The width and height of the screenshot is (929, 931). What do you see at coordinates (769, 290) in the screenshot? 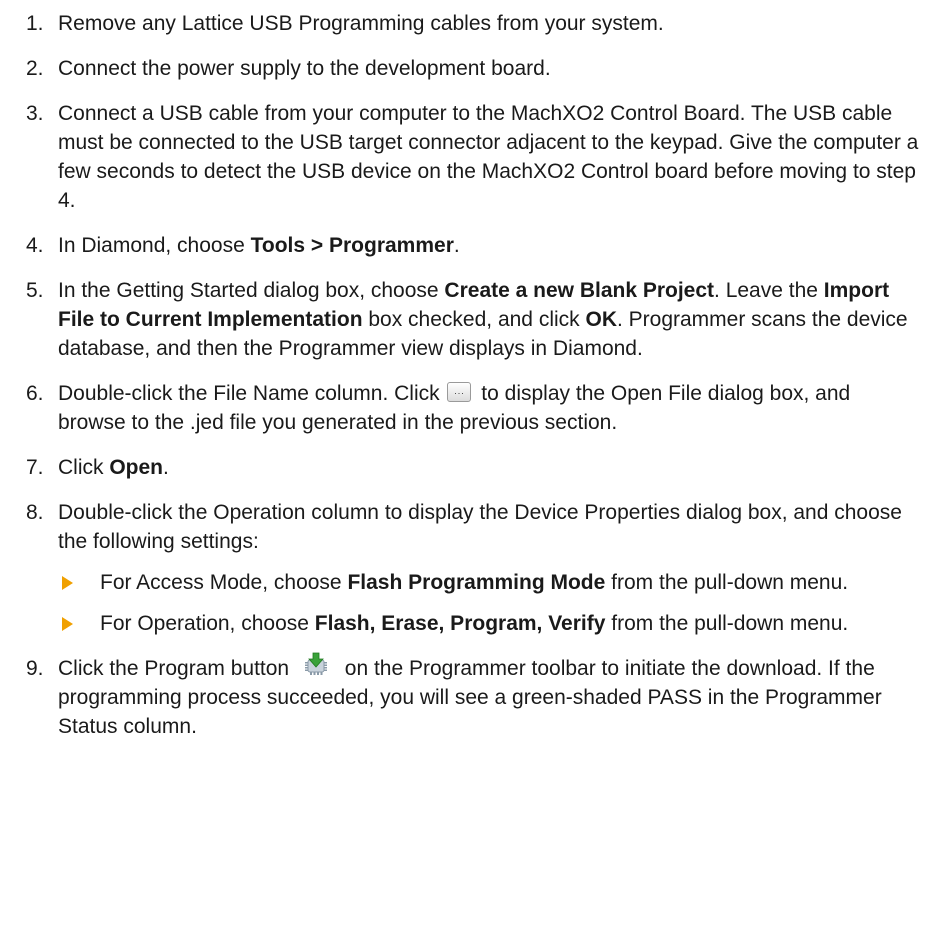
I see `text-run: . Leave the` at bounding box center [769, 290].